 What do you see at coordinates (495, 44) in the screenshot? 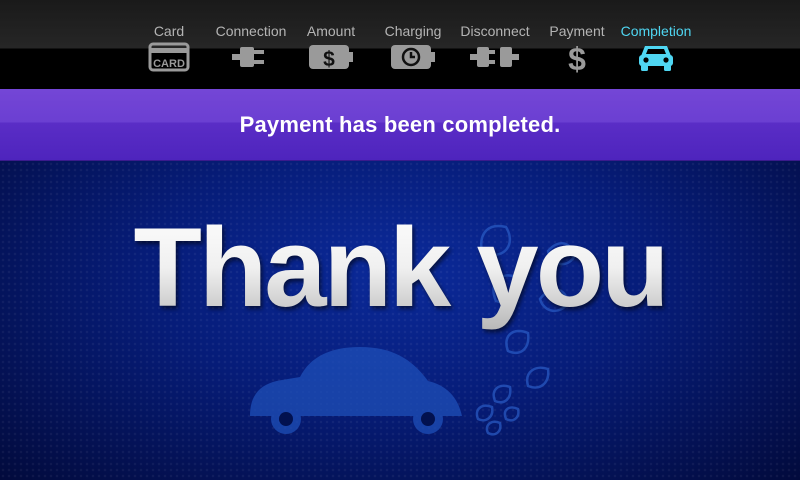
I see `step-disconnect: Disconnect` at bounding box center [495, 44].